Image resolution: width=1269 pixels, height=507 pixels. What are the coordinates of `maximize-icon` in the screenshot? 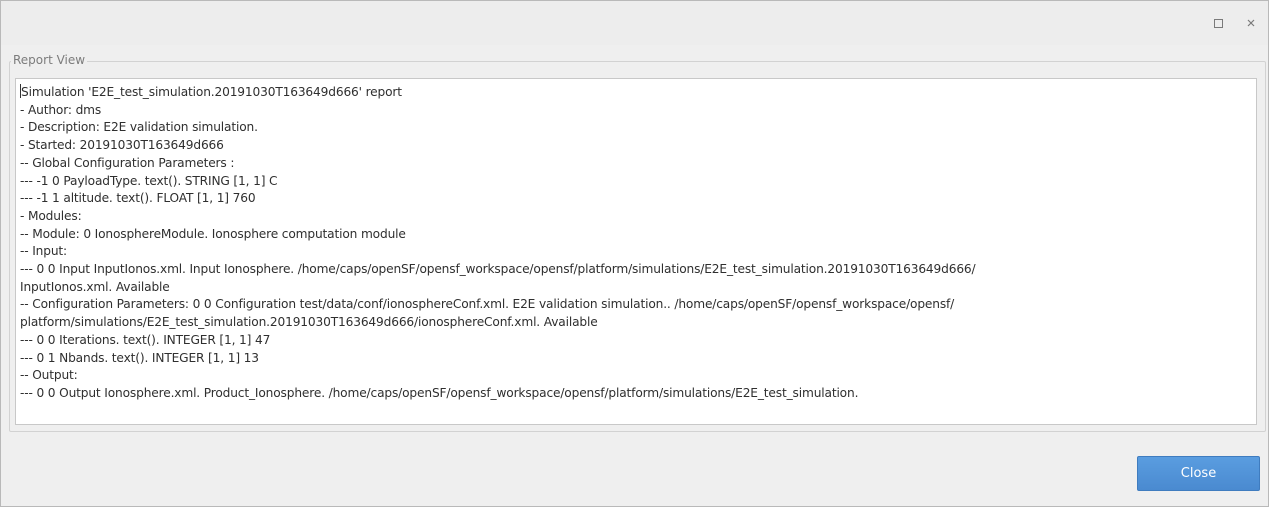 It's located at (1218, 23).